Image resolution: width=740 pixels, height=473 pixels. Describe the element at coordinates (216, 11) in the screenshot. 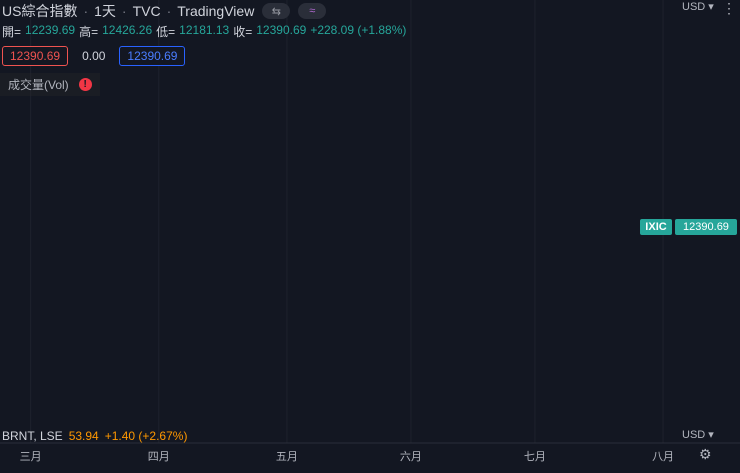

I see `provider-label: TradingView` at that location.